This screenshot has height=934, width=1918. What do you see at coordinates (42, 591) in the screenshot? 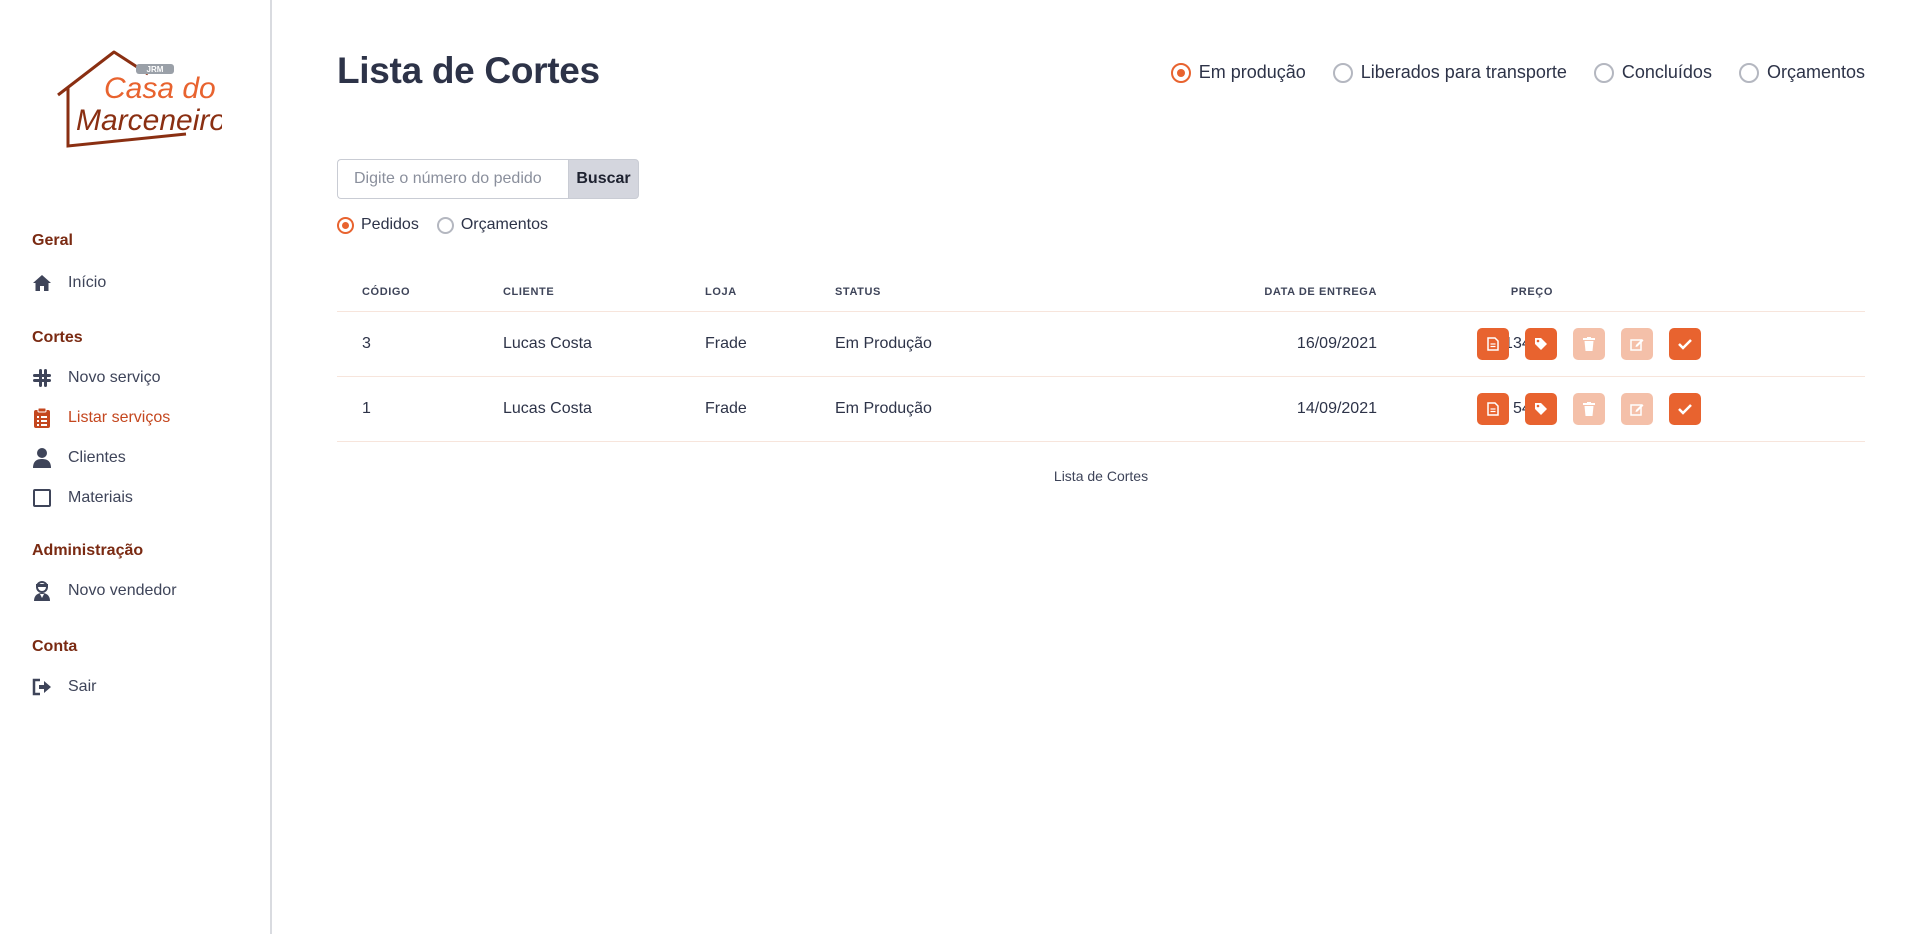
I see `user-tie-icon` at bounding box center [42, 591].